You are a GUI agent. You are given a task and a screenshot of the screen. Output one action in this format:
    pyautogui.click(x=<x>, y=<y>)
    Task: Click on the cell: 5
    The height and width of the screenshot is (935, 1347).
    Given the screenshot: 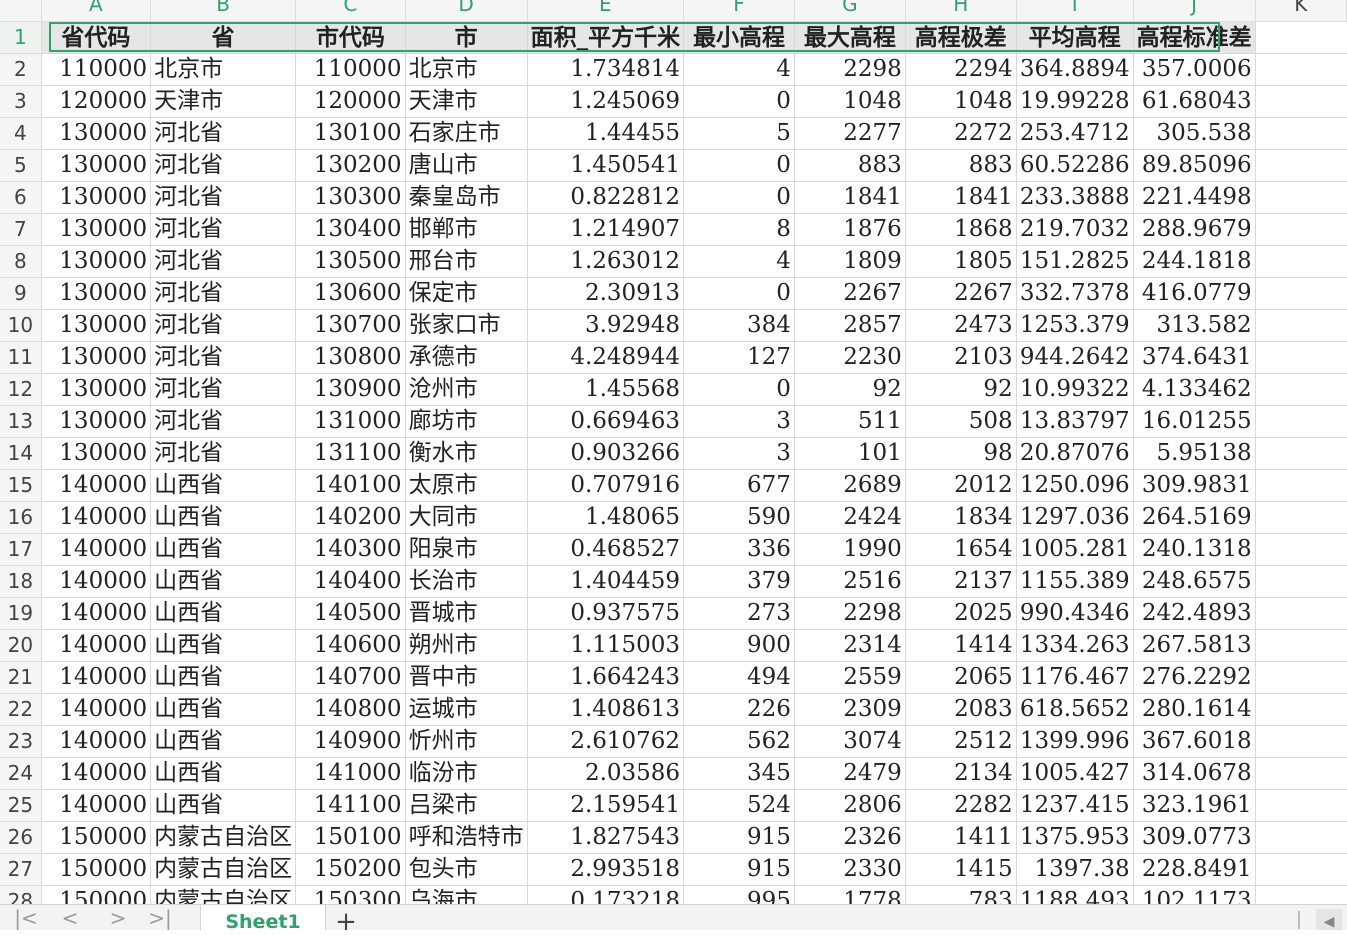 What is the action you would take?
    pyautogui.click(x=739, y=133)
    